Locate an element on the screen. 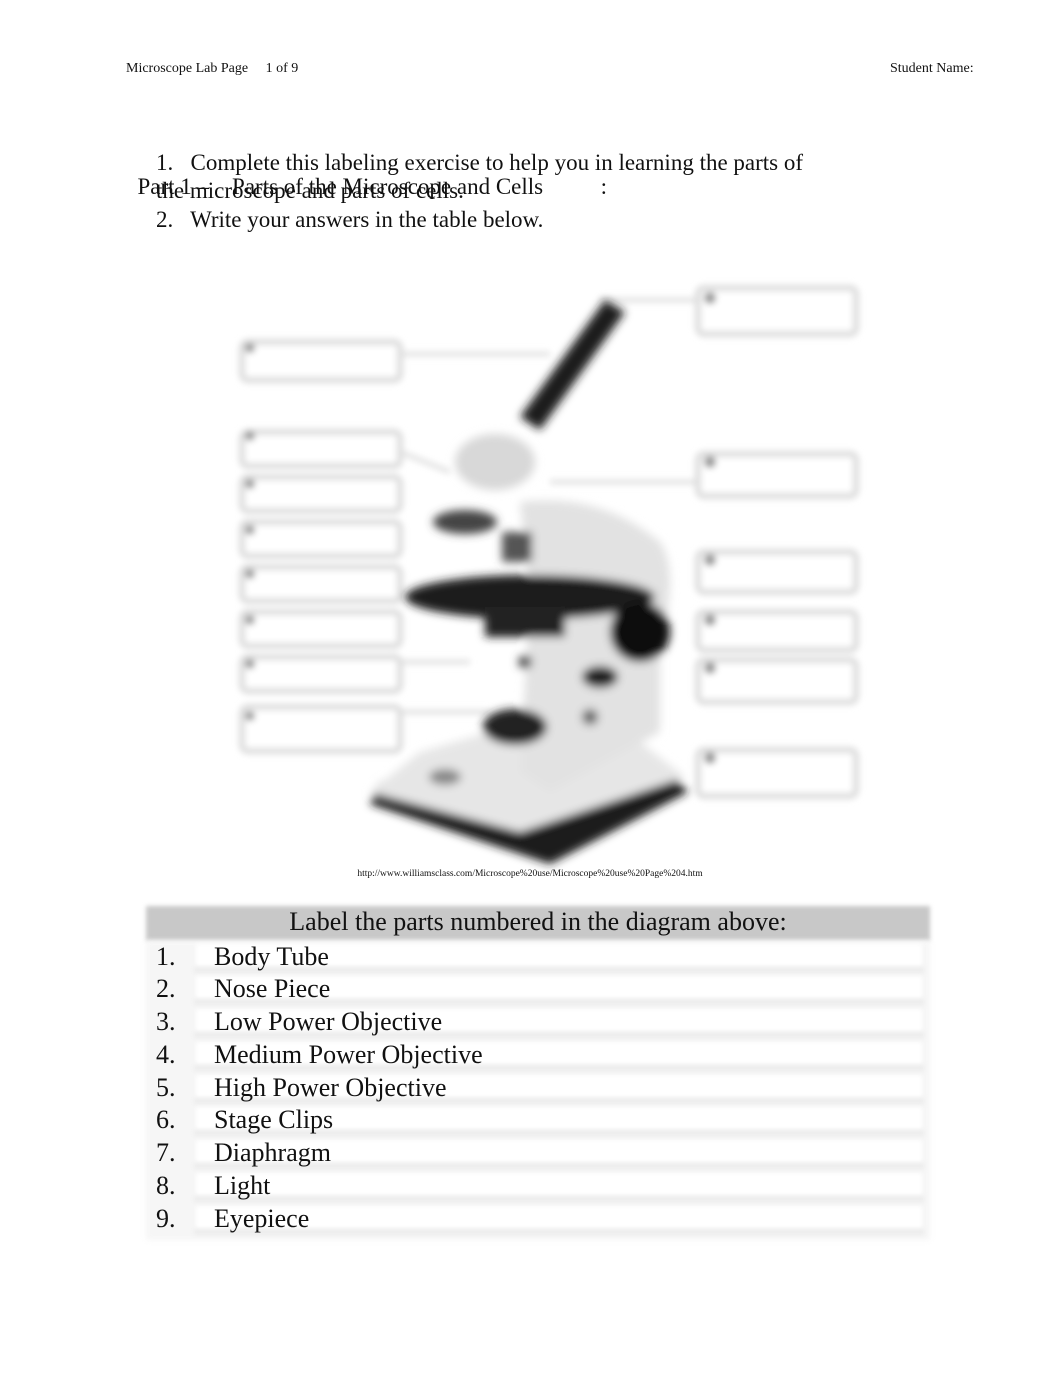 The image size is (1062, 1377). row-number: 7. is located at coordinates (166, 1152).